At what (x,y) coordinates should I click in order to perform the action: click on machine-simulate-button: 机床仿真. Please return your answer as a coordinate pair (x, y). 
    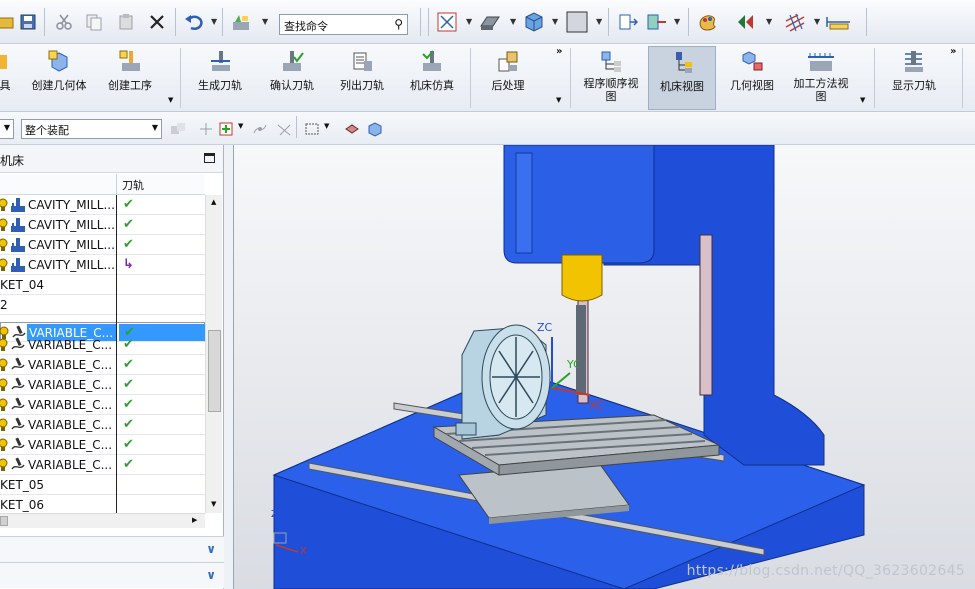
    Looking at the image, I should click on (432, 78).